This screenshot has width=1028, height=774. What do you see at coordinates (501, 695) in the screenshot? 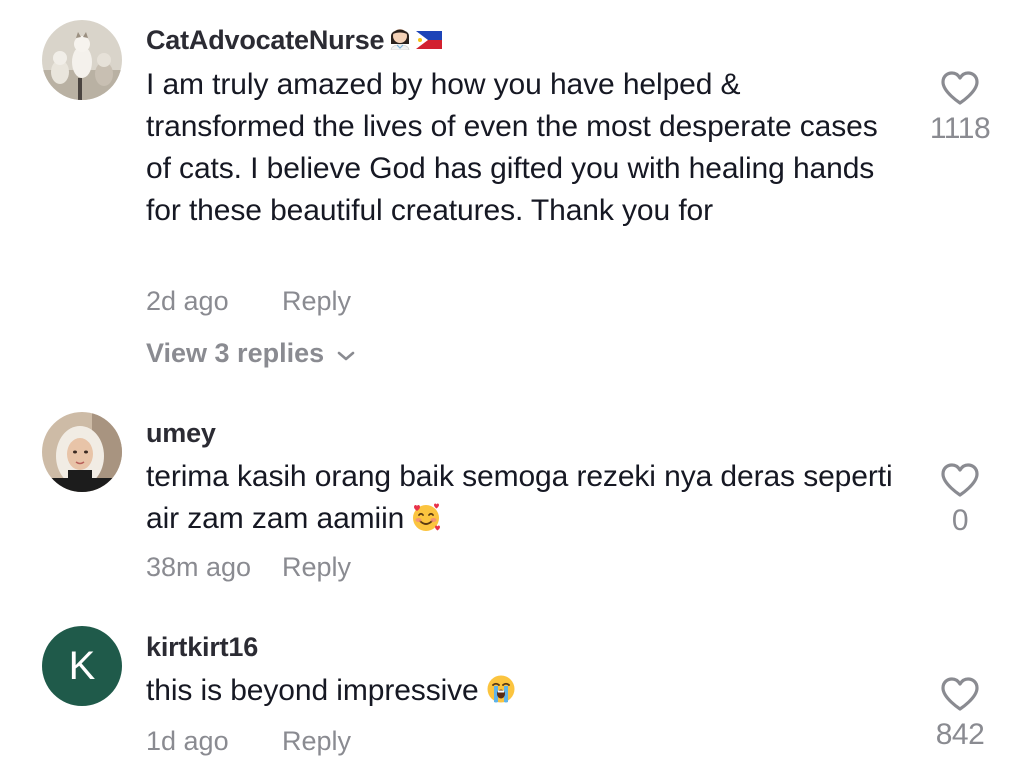
I see `loudly-crying-face-emoji-icon` at bounding box center [501, 695].